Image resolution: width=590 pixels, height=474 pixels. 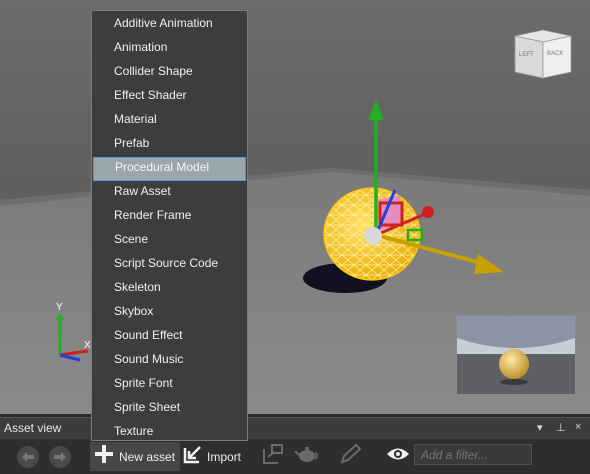 What do you see at coordinates (87, 345) in the screenshot?
I see `axis-x-label: X` at bounding box center [87, 345].